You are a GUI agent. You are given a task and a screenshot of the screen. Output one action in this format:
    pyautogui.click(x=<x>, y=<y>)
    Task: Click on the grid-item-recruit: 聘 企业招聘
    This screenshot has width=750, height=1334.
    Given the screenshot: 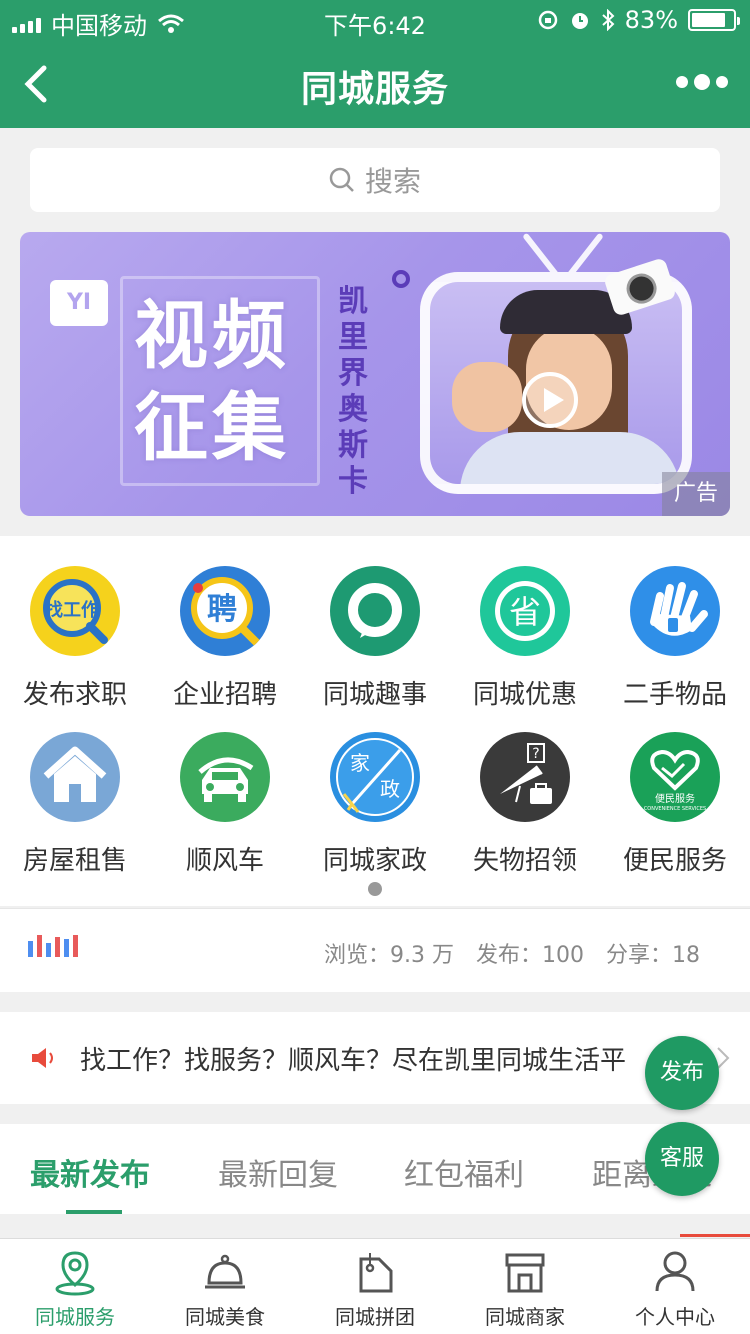 What is the action you would take?
    pyautogui.click(x=225, y=638)
    